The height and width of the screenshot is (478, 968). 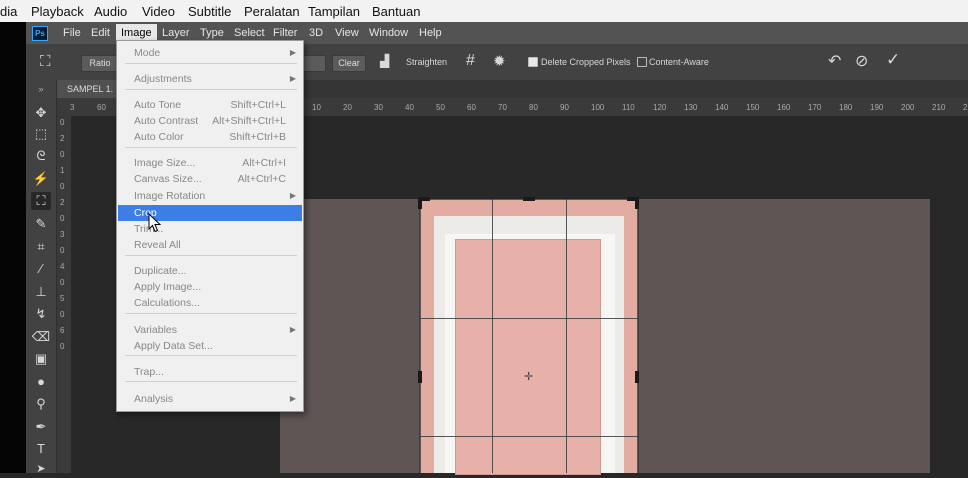 I want to click on player-menu-playback: Playback, so click(x=57, y=11).